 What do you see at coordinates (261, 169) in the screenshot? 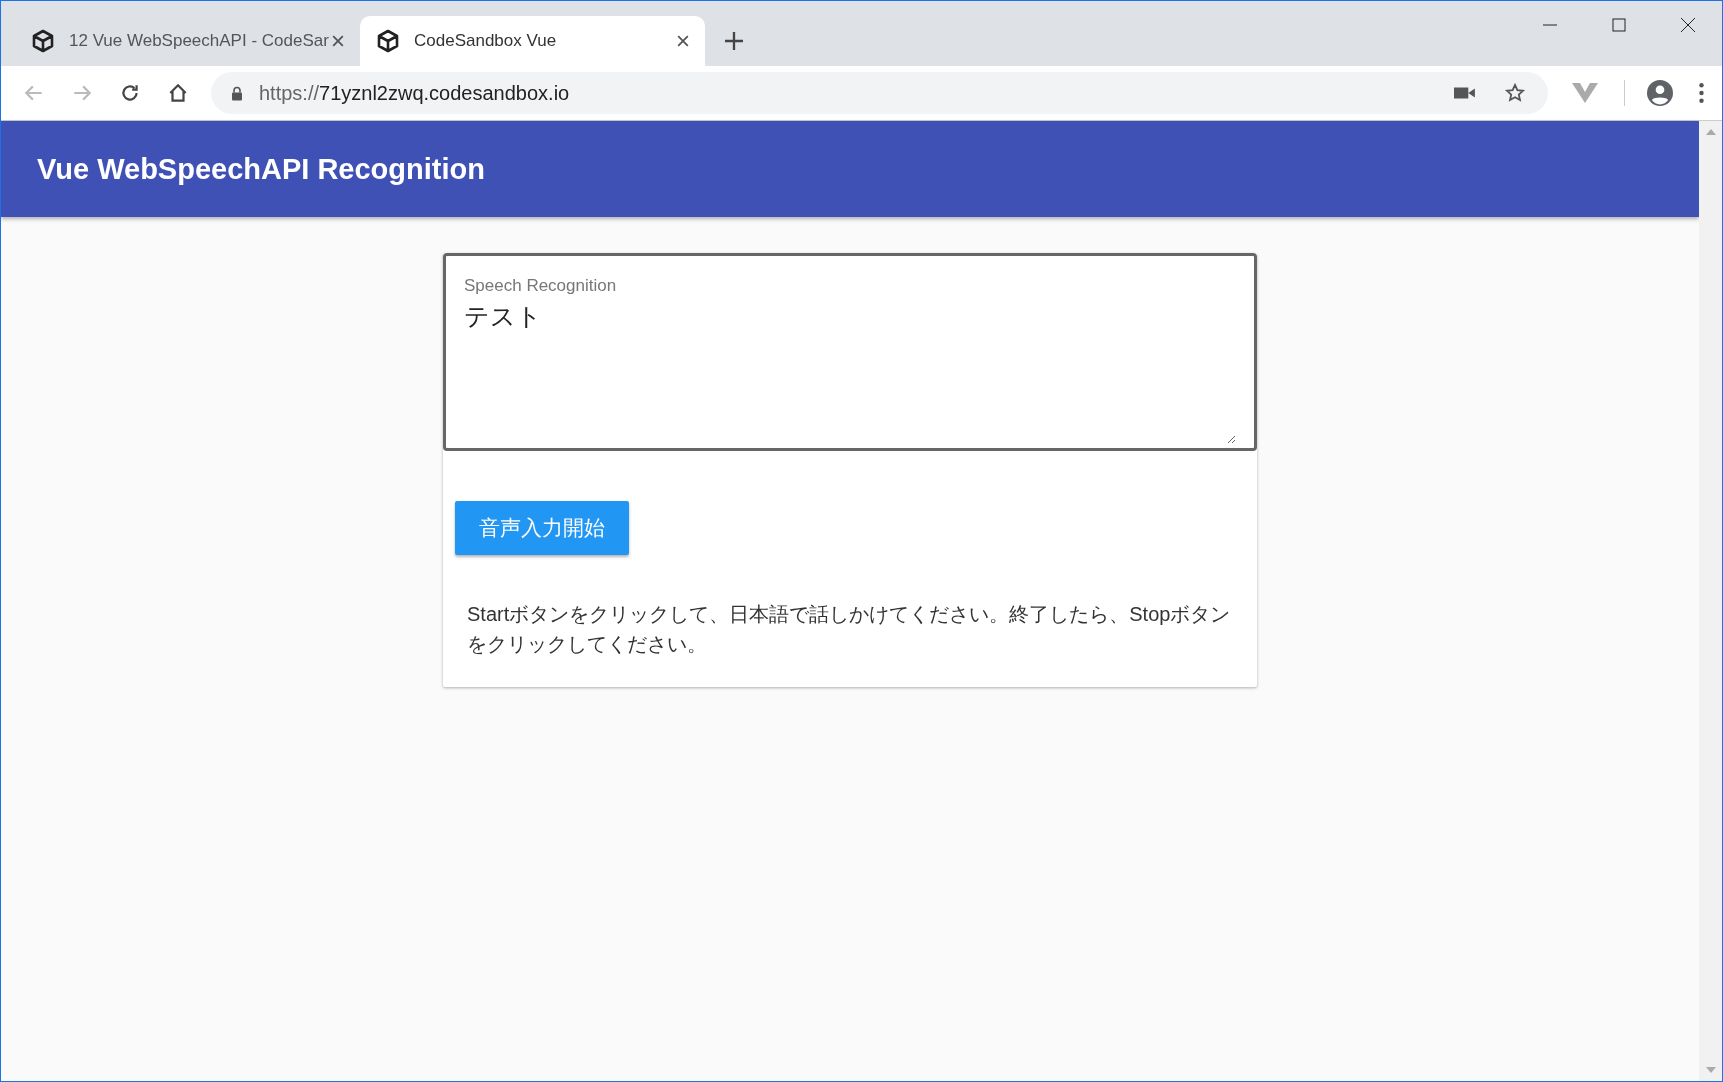
I see `app-title: Vue WebSpeechAPI Recognition` at bounding box center [261, 169].